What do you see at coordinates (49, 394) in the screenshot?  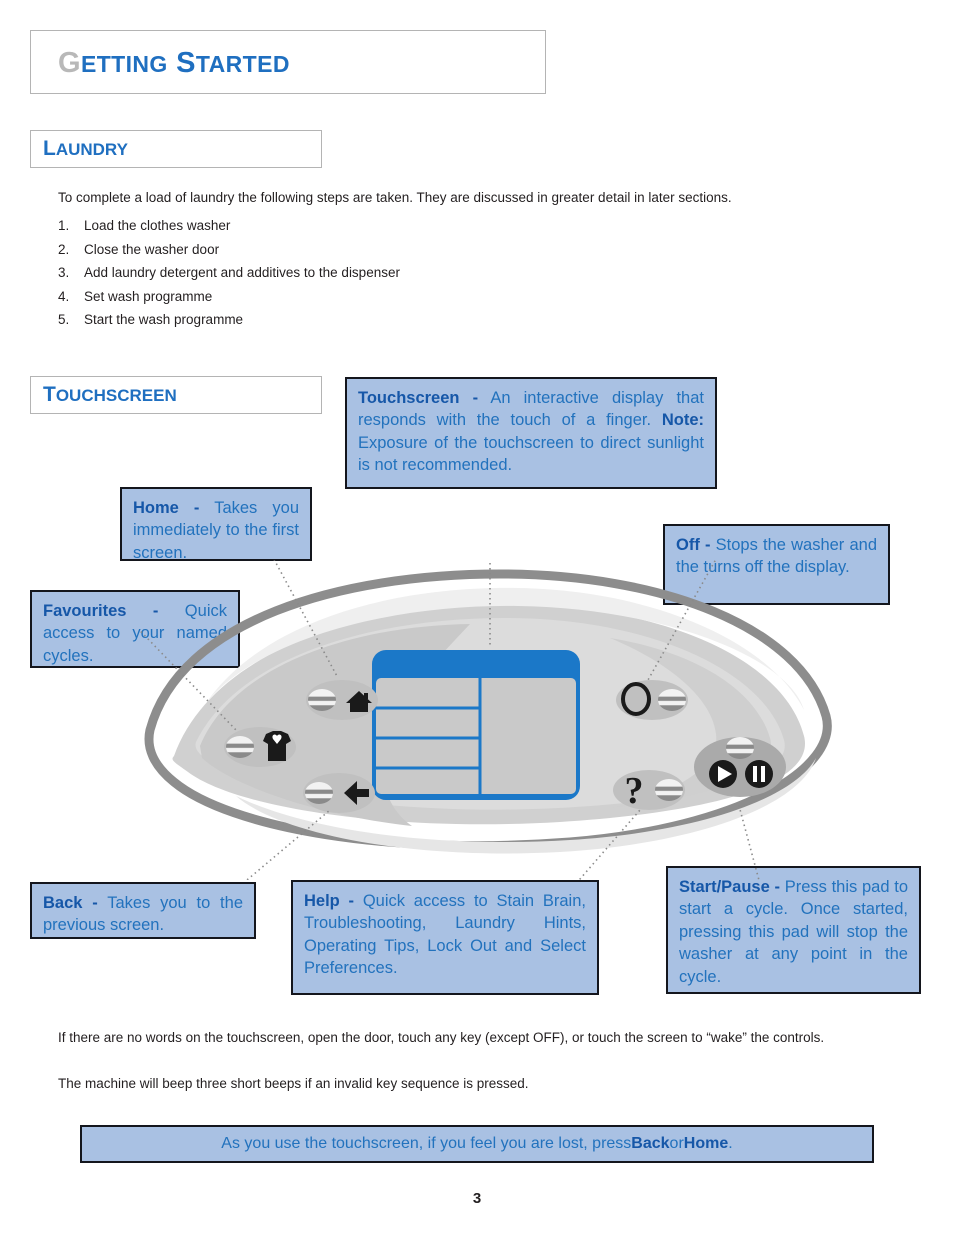 I see `section-touchscreen-initial: T` at bounding box center [49, 394].